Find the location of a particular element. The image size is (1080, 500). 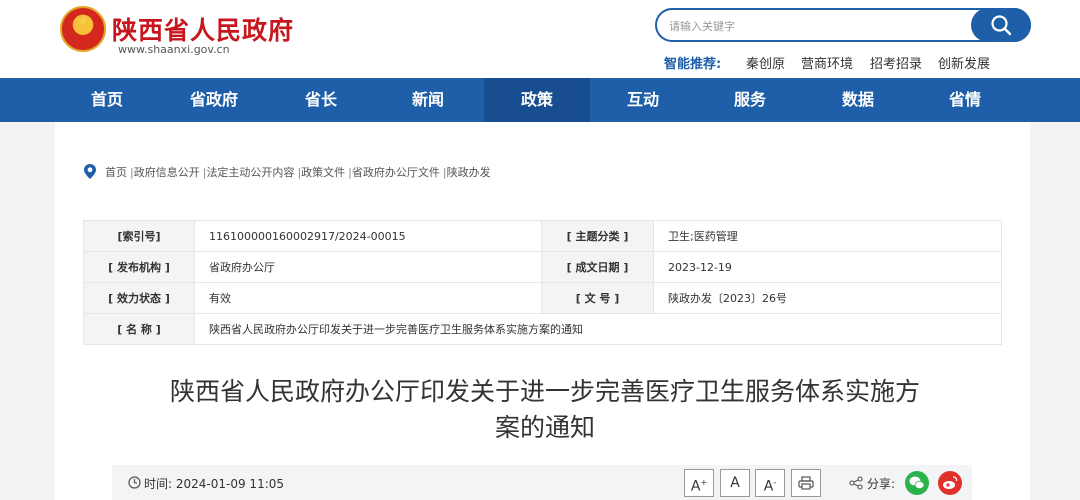

breadcrumb-item-statutory: 法定主动公开内容 is located at coordinates (250, 172).